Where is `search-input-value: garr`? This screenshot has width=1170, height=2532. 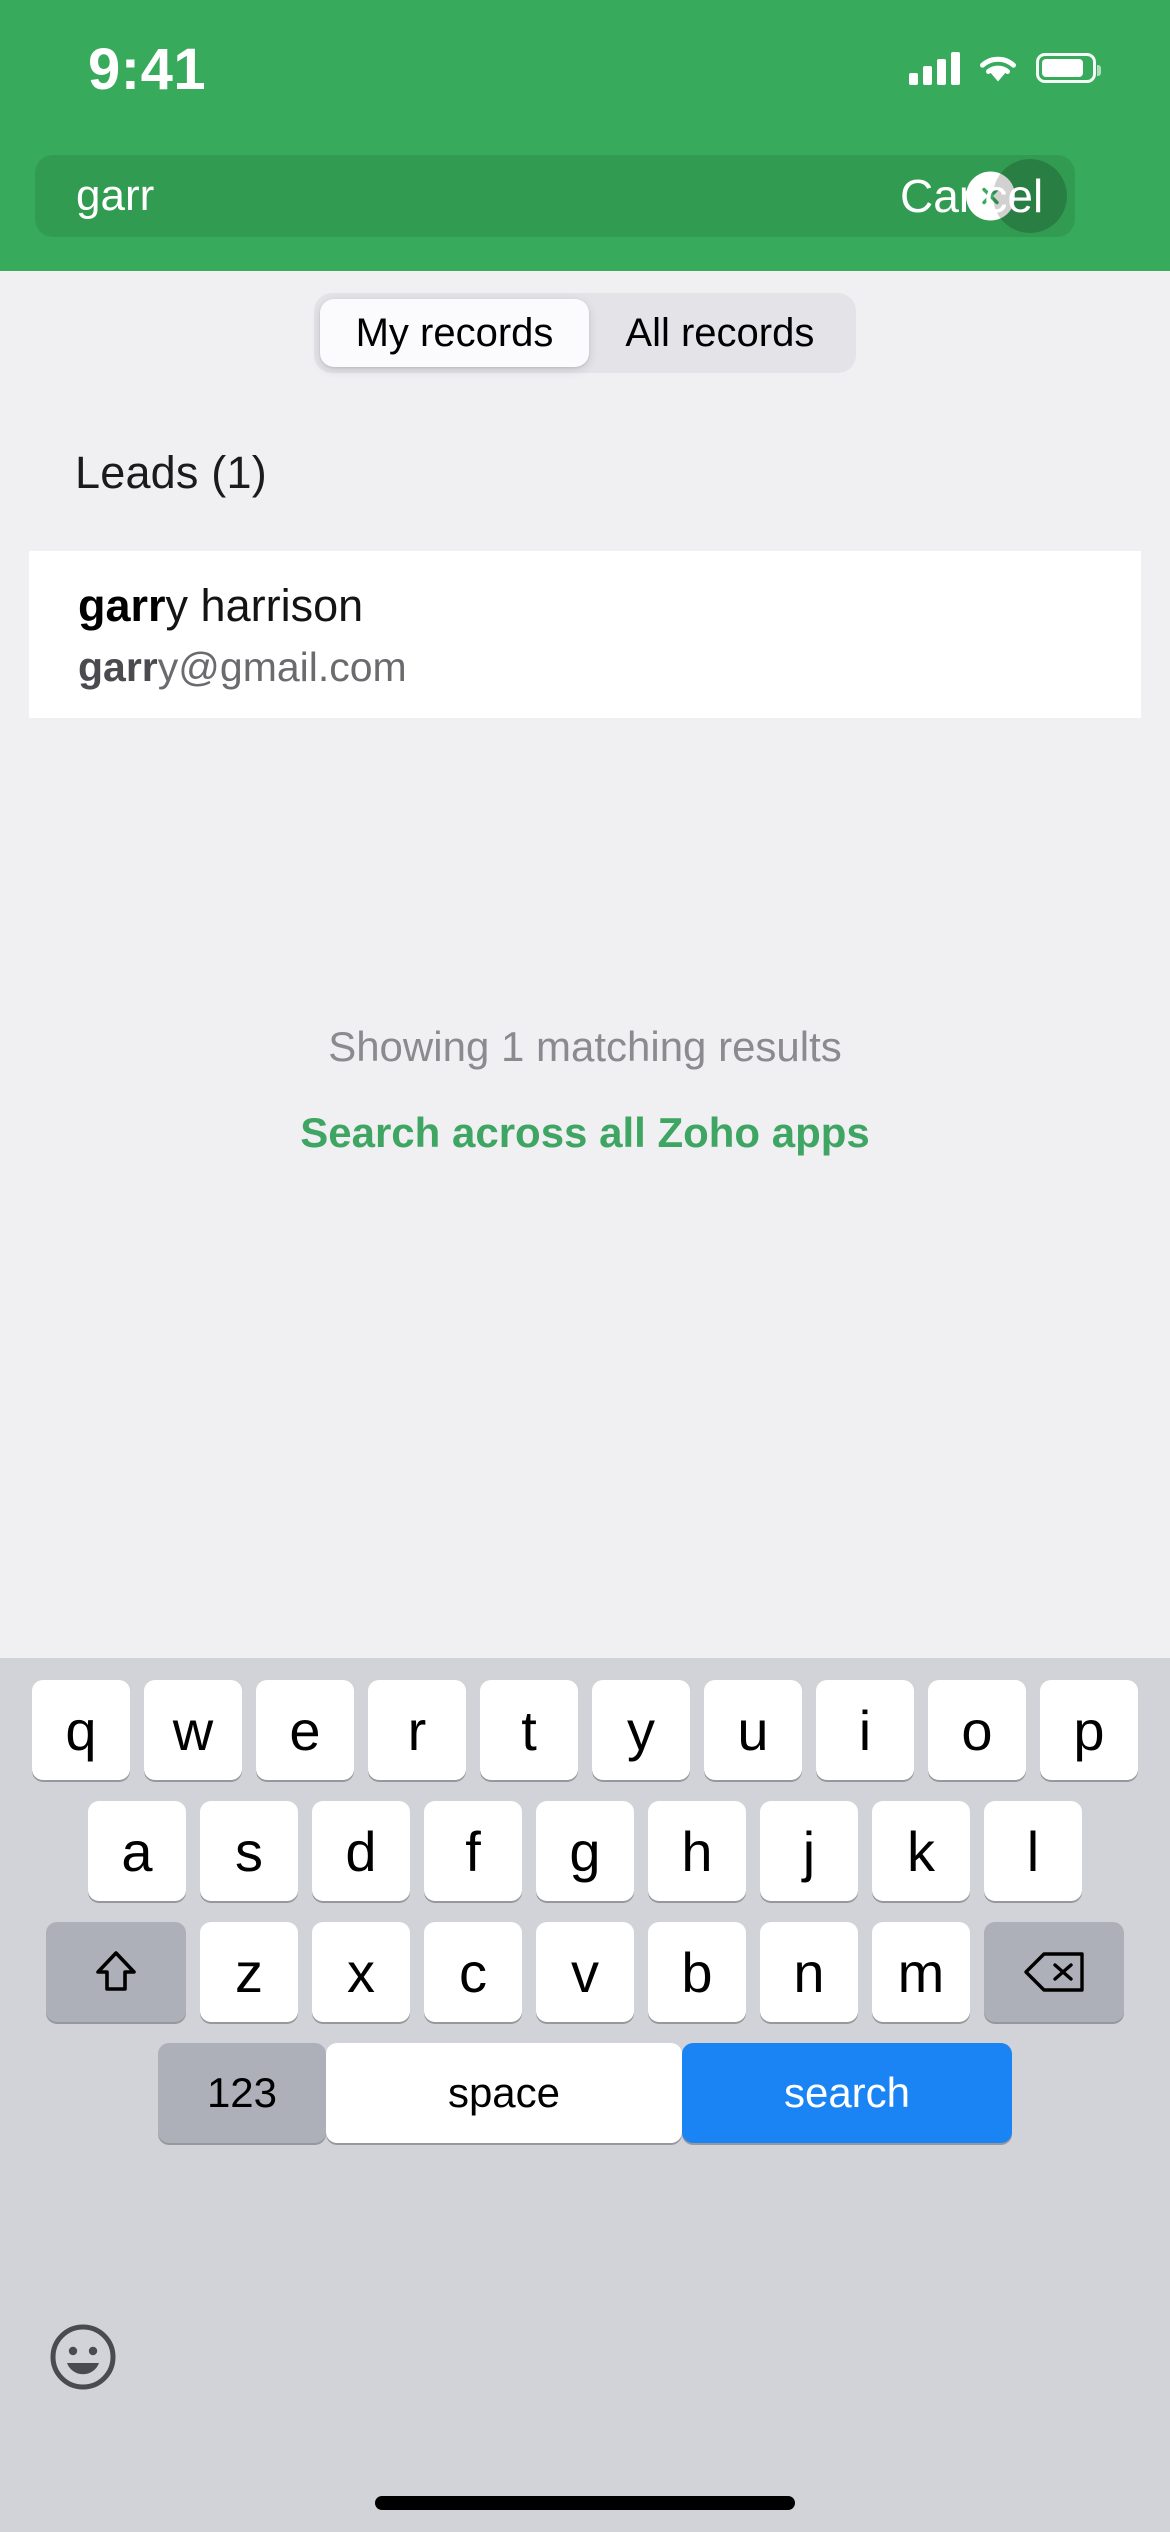
search-input-value: garr is located at coordinates (115, 195).